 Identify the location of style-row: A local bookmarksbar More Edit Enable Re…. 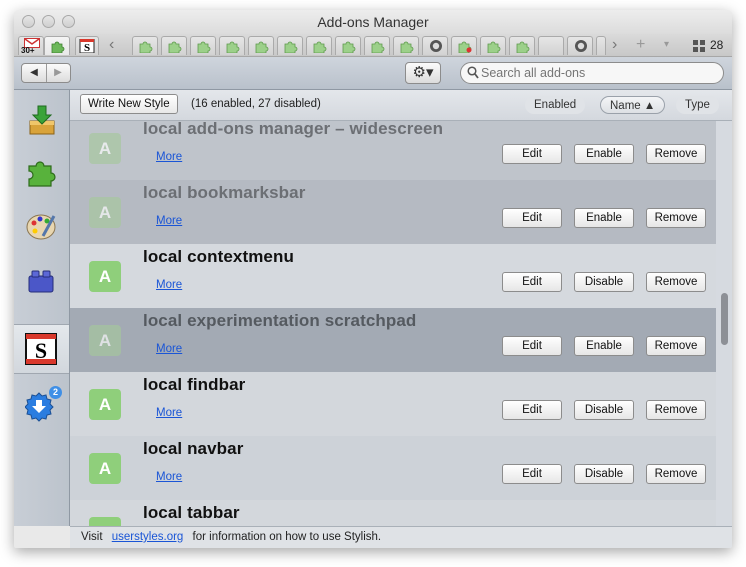
(393, 212).